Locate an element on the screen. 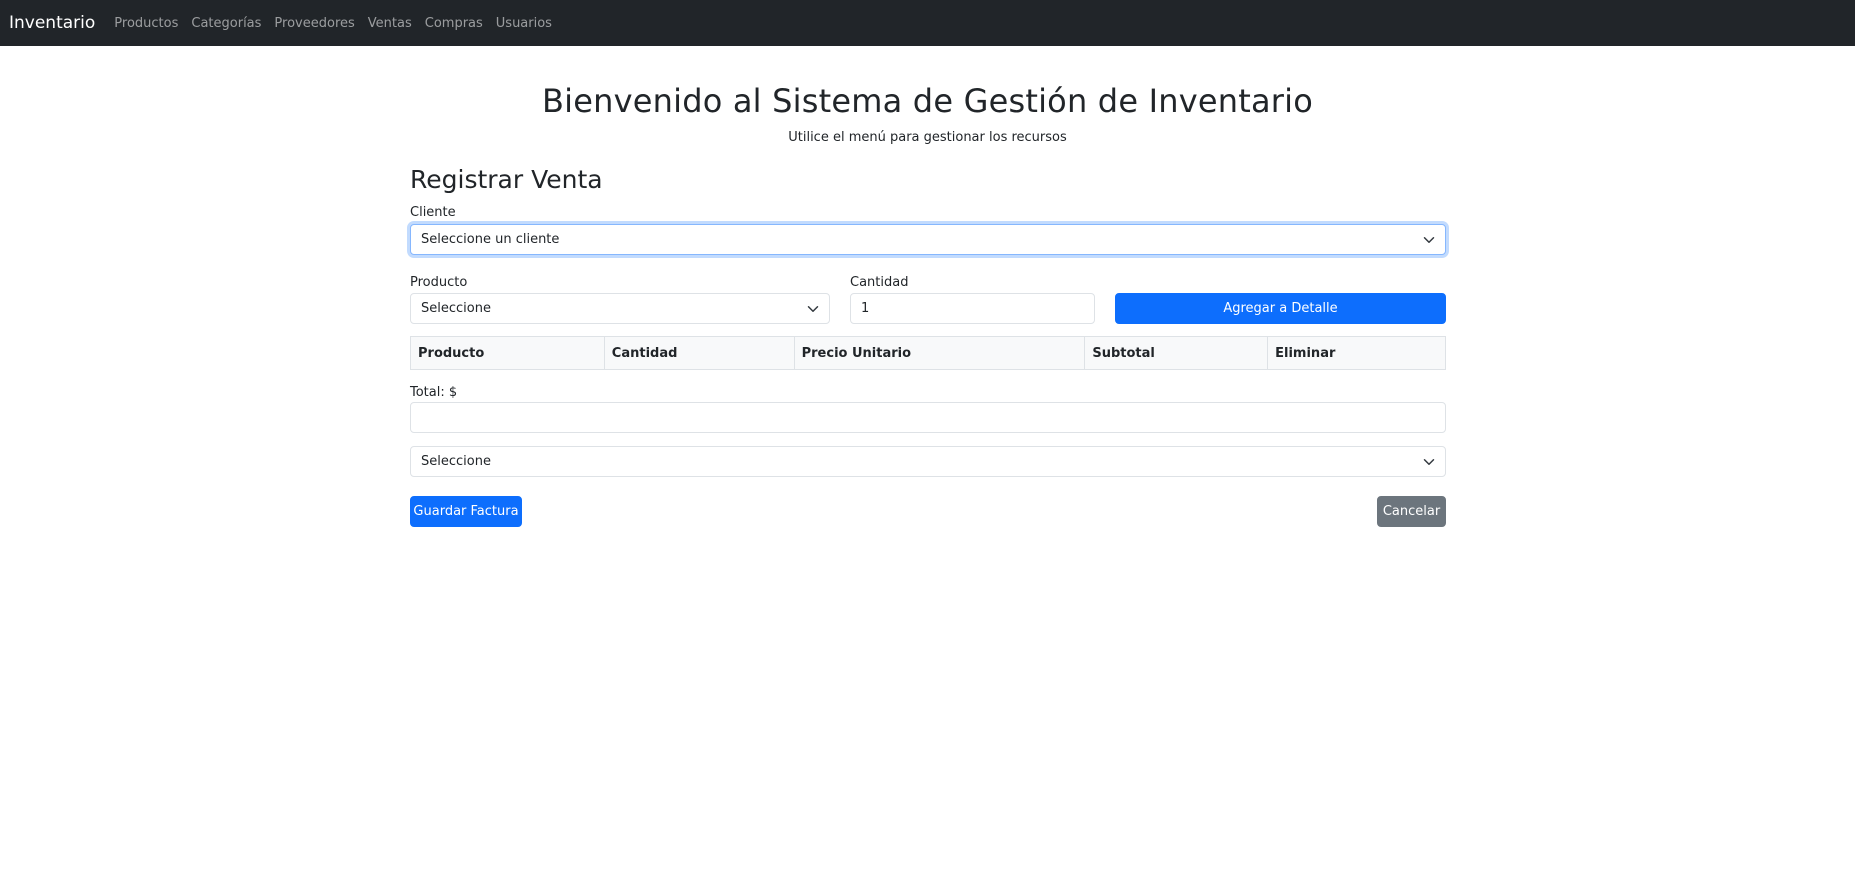  nav-link-categorias: Categorías is located at coordinates (226, 23).